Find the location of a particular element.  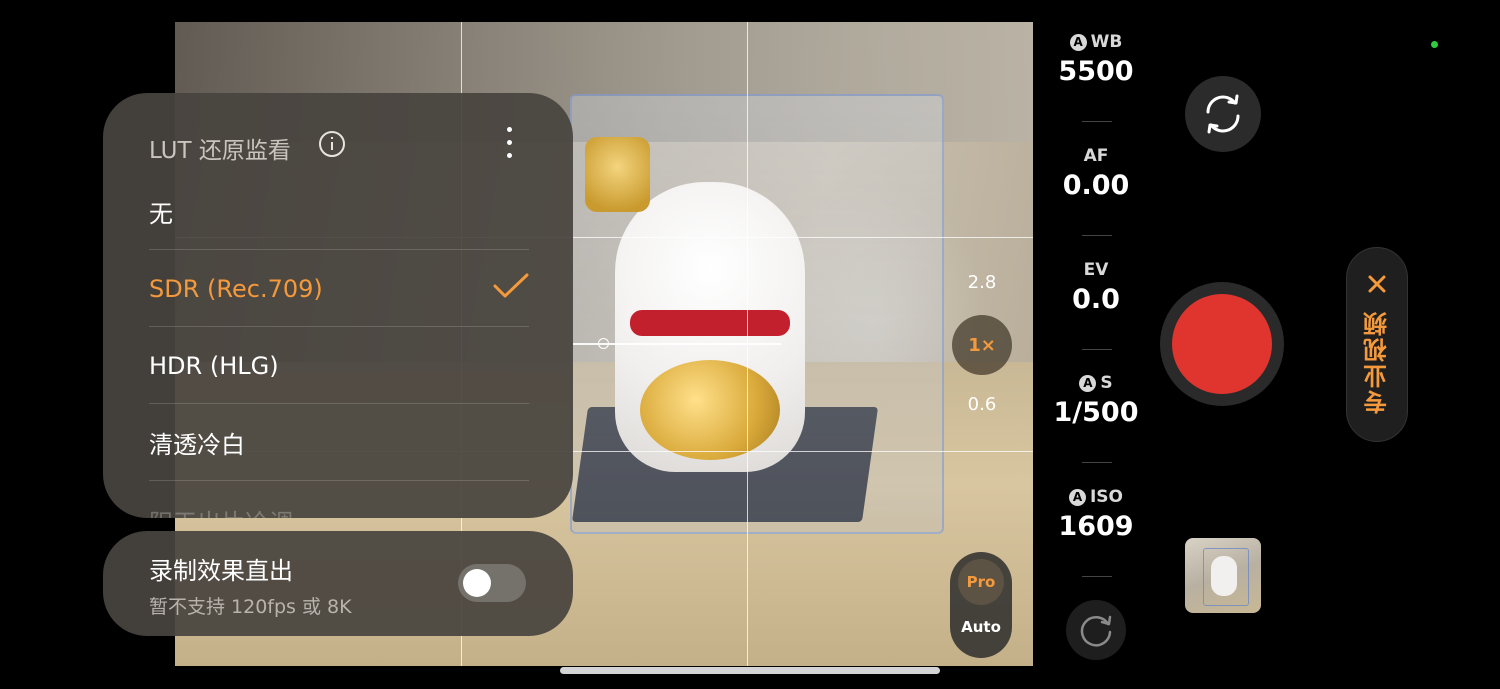

lut-option-label: 清透冷白 is located at coordinates (197, 445).